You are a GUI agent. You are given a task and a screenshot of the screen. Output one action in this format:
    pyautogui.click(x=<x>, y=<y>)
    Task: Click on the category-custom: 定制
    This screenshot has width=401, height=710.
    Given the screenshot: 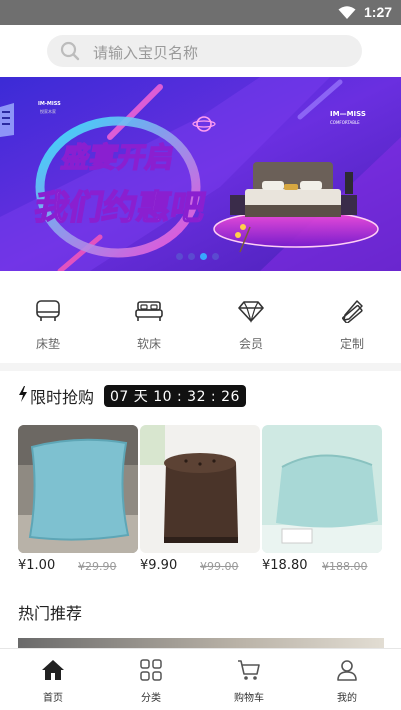 What is the action you would take?
    pyautogui.click(x=352, y=325)
    